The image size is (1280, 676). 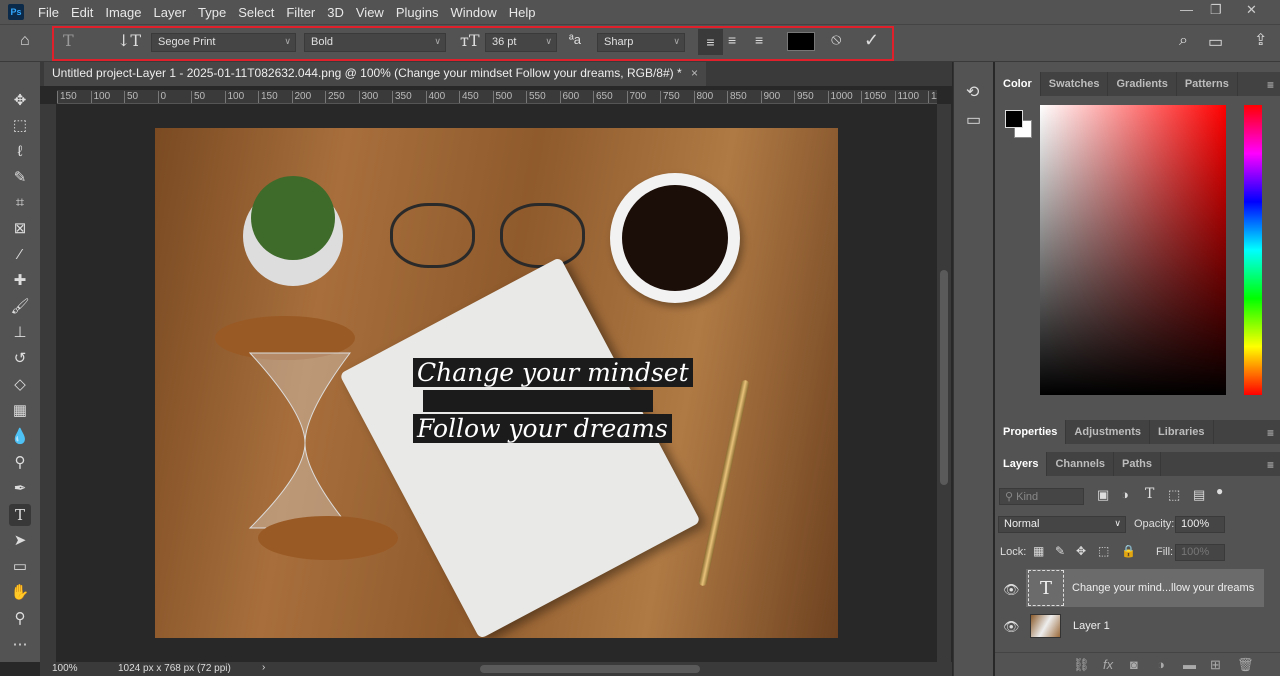 What do you see at coordinates (1128, 551) in the screenshot?
I see `lock-all-icon: 🔒` at bounding box center [1128, 551].